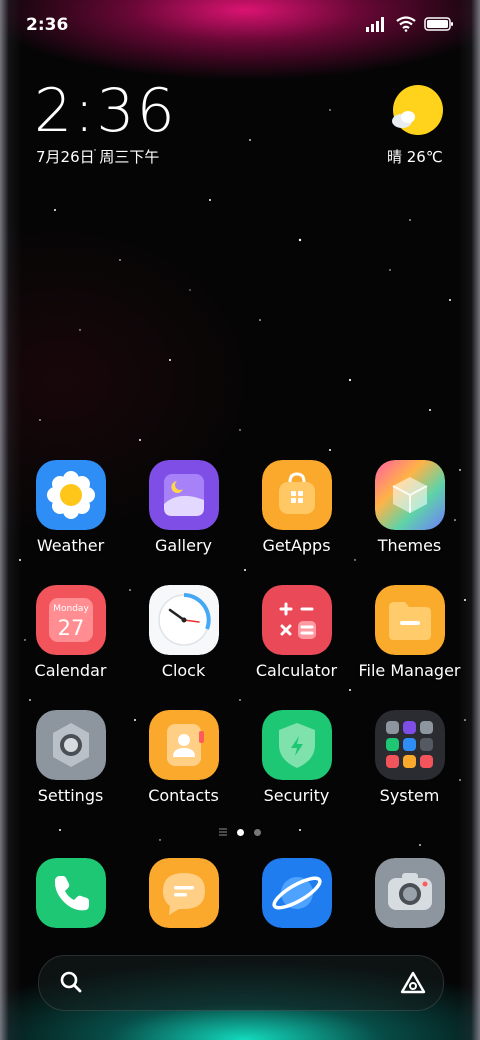  I want to click on phone-icon, so click(70, 893).